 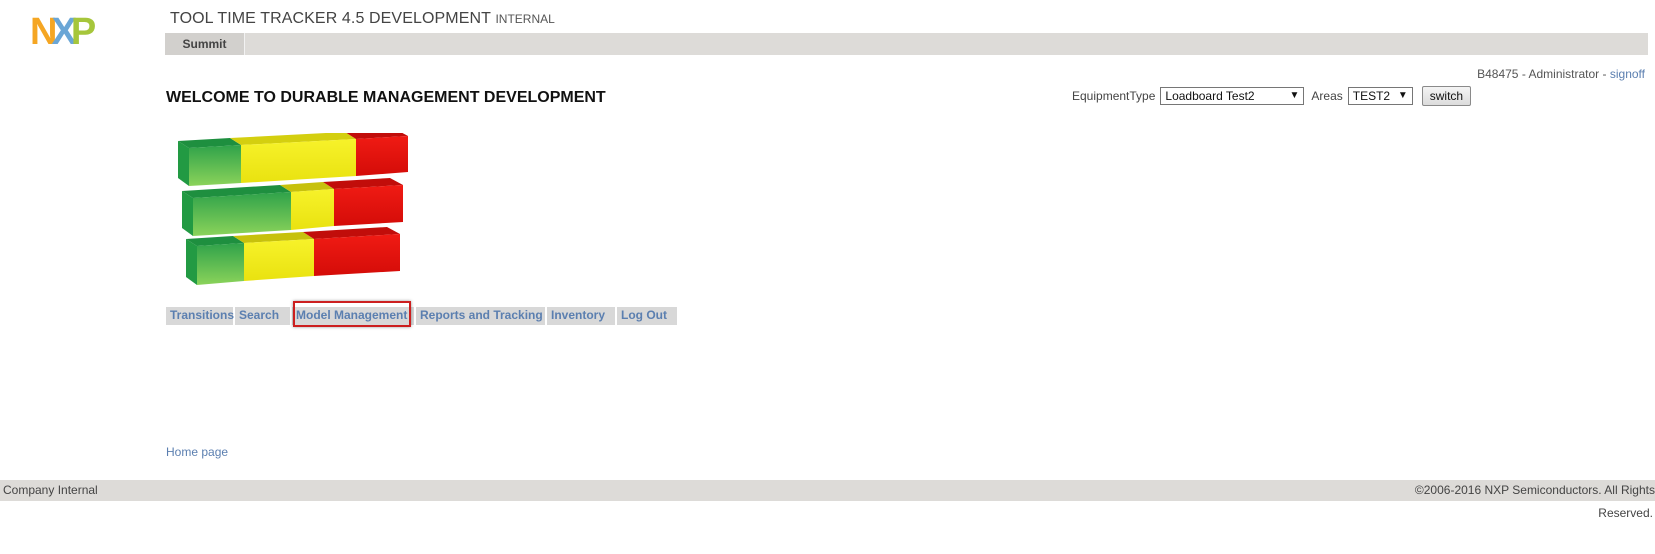 What do you see at coordinates (1327, 96) in the screenshot?
I see `areas-label: Areas` at bounding box center [1327, 96].